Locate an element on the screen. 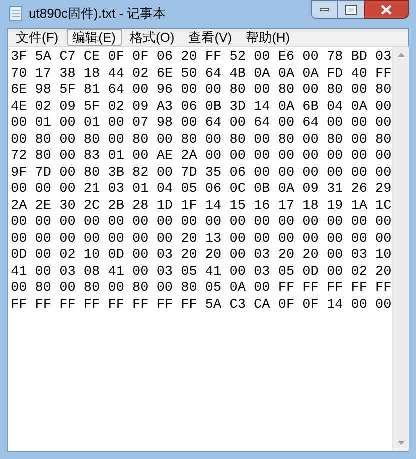 This screenshot has height=459, width=416. text-line: 4E 02 09 5F 02 09 A3 06 0B 3D 14 0A 6B 04 0A 00 is located at coordinates (201, 108).